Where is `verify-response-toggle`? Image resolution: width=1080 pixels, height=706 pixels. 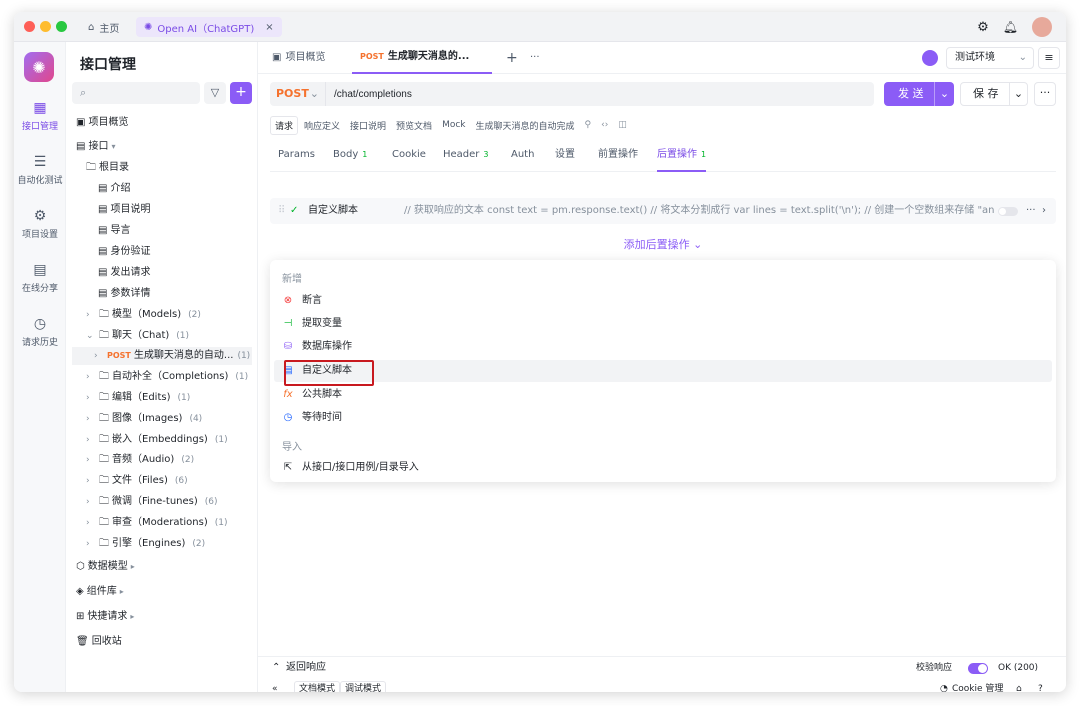 verify-response-toggle is located at coordinates (978, 668).